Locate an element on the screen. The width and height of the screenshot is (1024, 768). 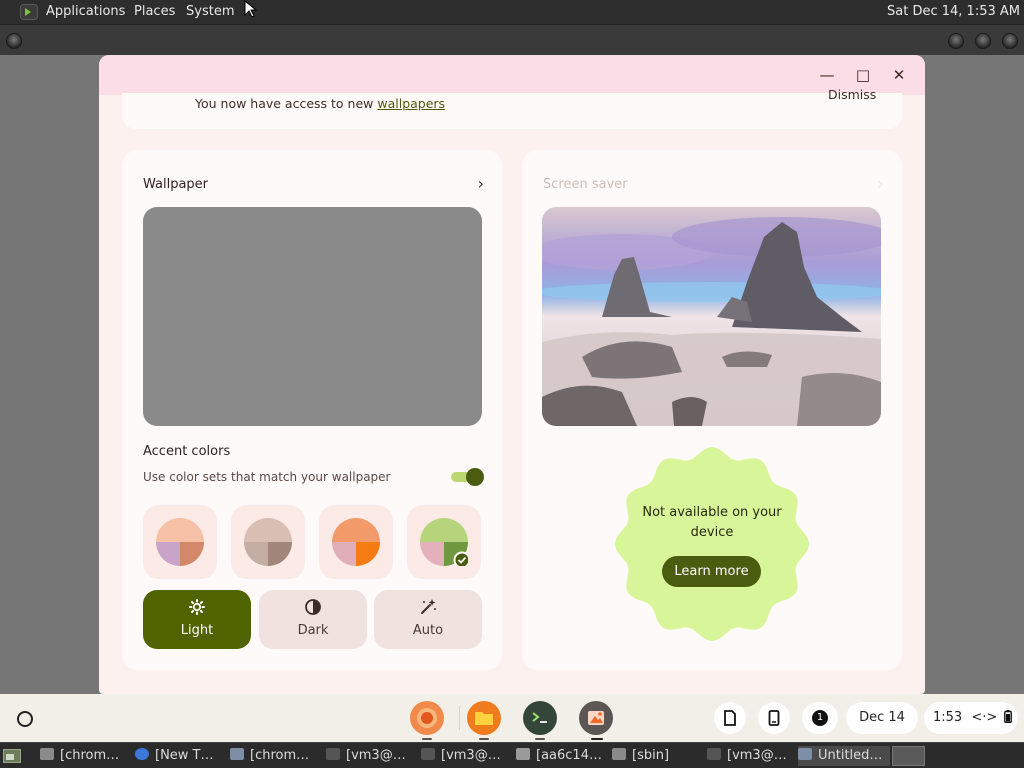
shelf: 1 Dec 14 1:53 <·> is located at coordinates (512, 718).